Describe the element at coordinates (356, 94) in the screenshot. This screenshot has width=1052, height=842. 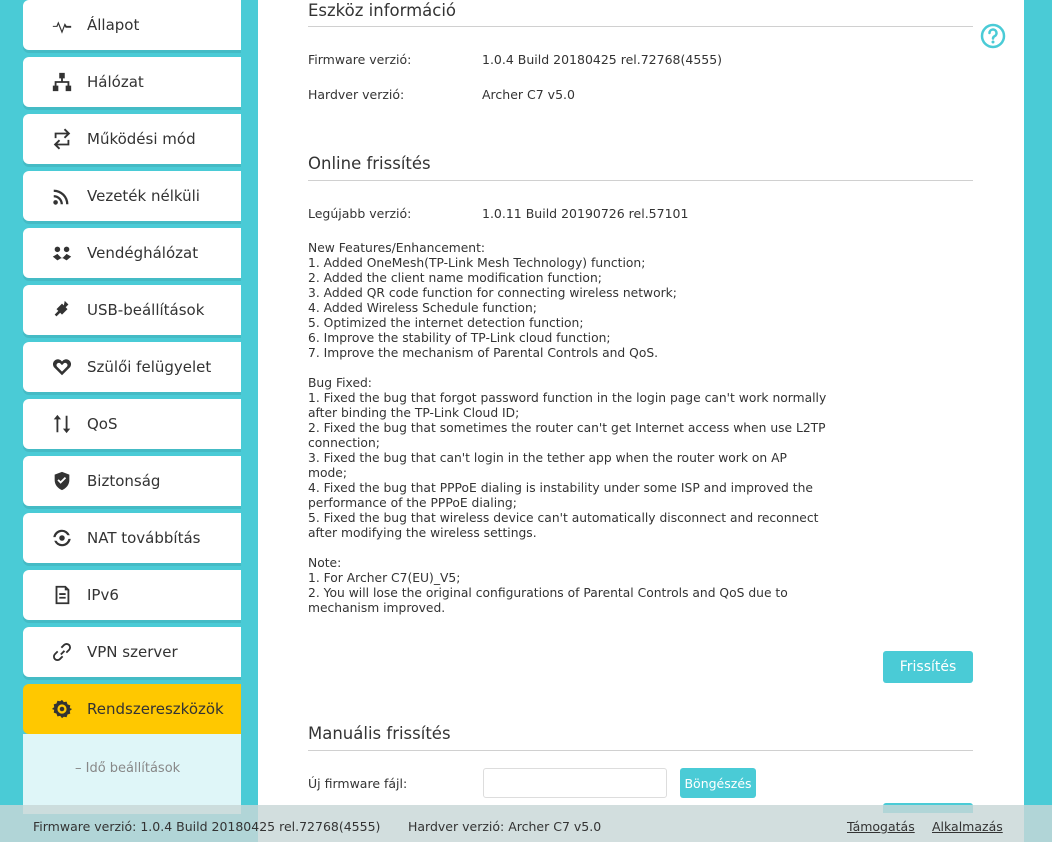
I see `hardware-label: Hardver verzió:` at that location.